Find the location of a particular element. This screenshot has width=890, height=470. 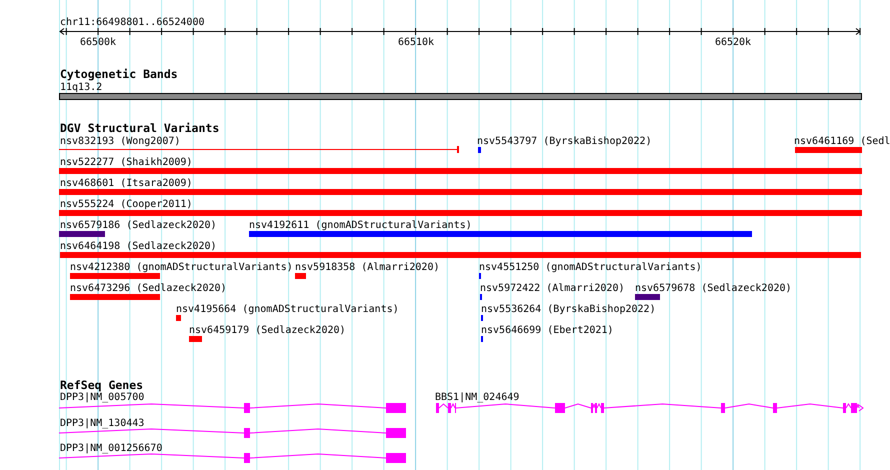

track-title: Cytogenetic Bands is located at coordinates (119, 74).